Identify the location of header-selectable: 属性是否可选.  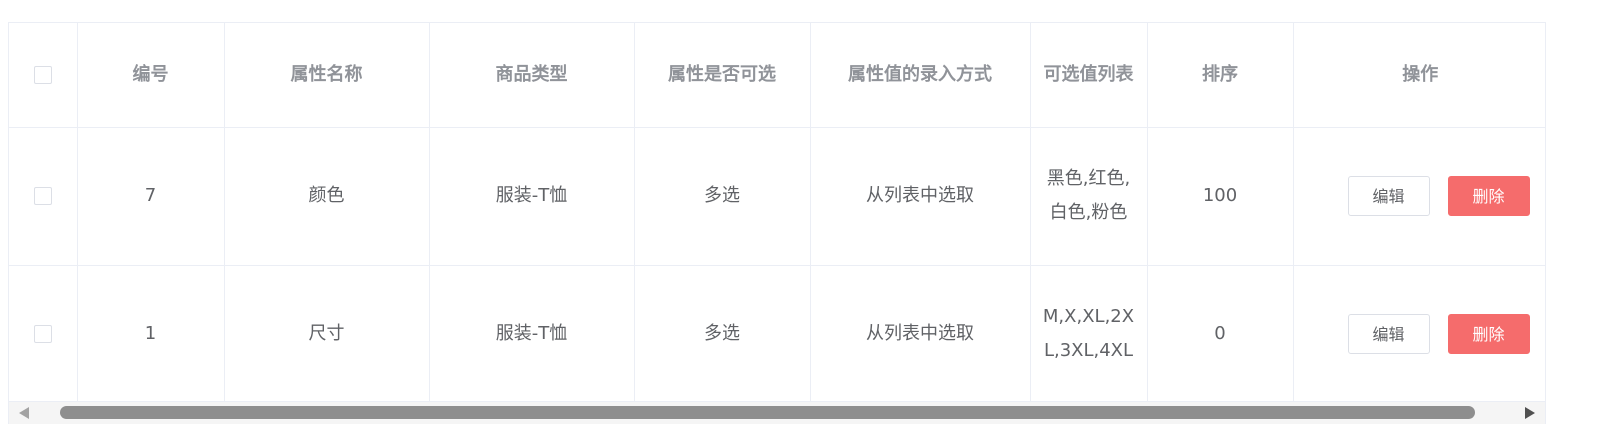
(722, 75).